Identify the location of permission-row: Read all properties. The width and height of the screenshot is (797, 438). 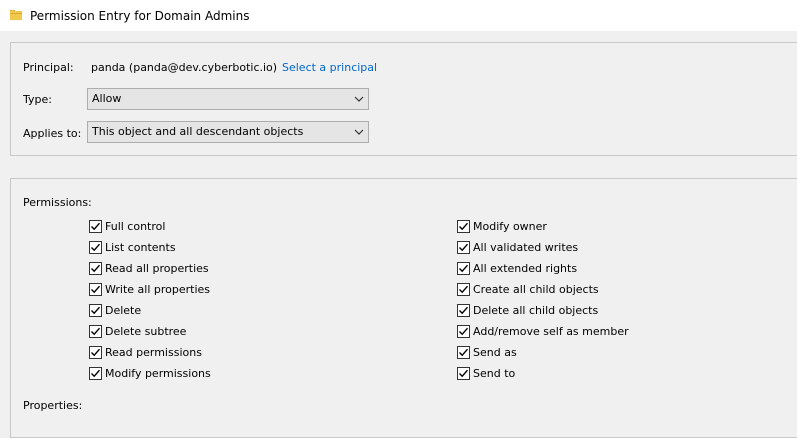
(149, 268).